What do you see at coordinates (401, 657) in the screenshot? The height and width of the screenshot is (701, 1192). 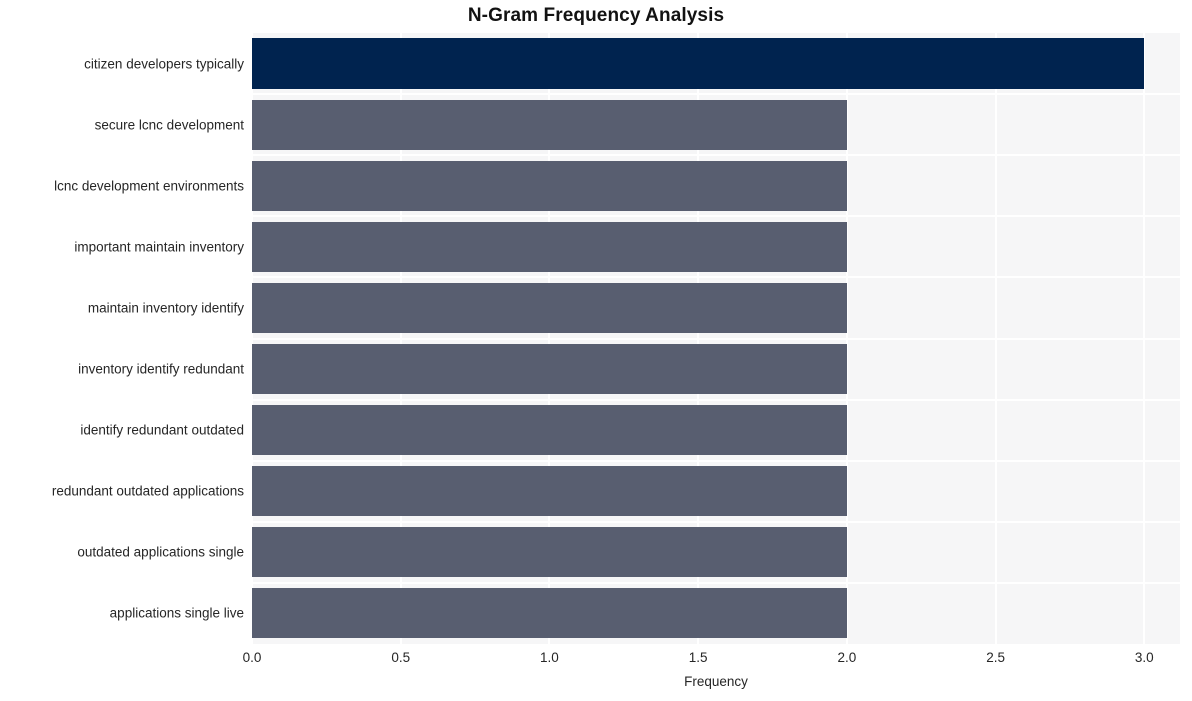 I see `x-tick-label: 0.5` at bounding box center [401, 657].